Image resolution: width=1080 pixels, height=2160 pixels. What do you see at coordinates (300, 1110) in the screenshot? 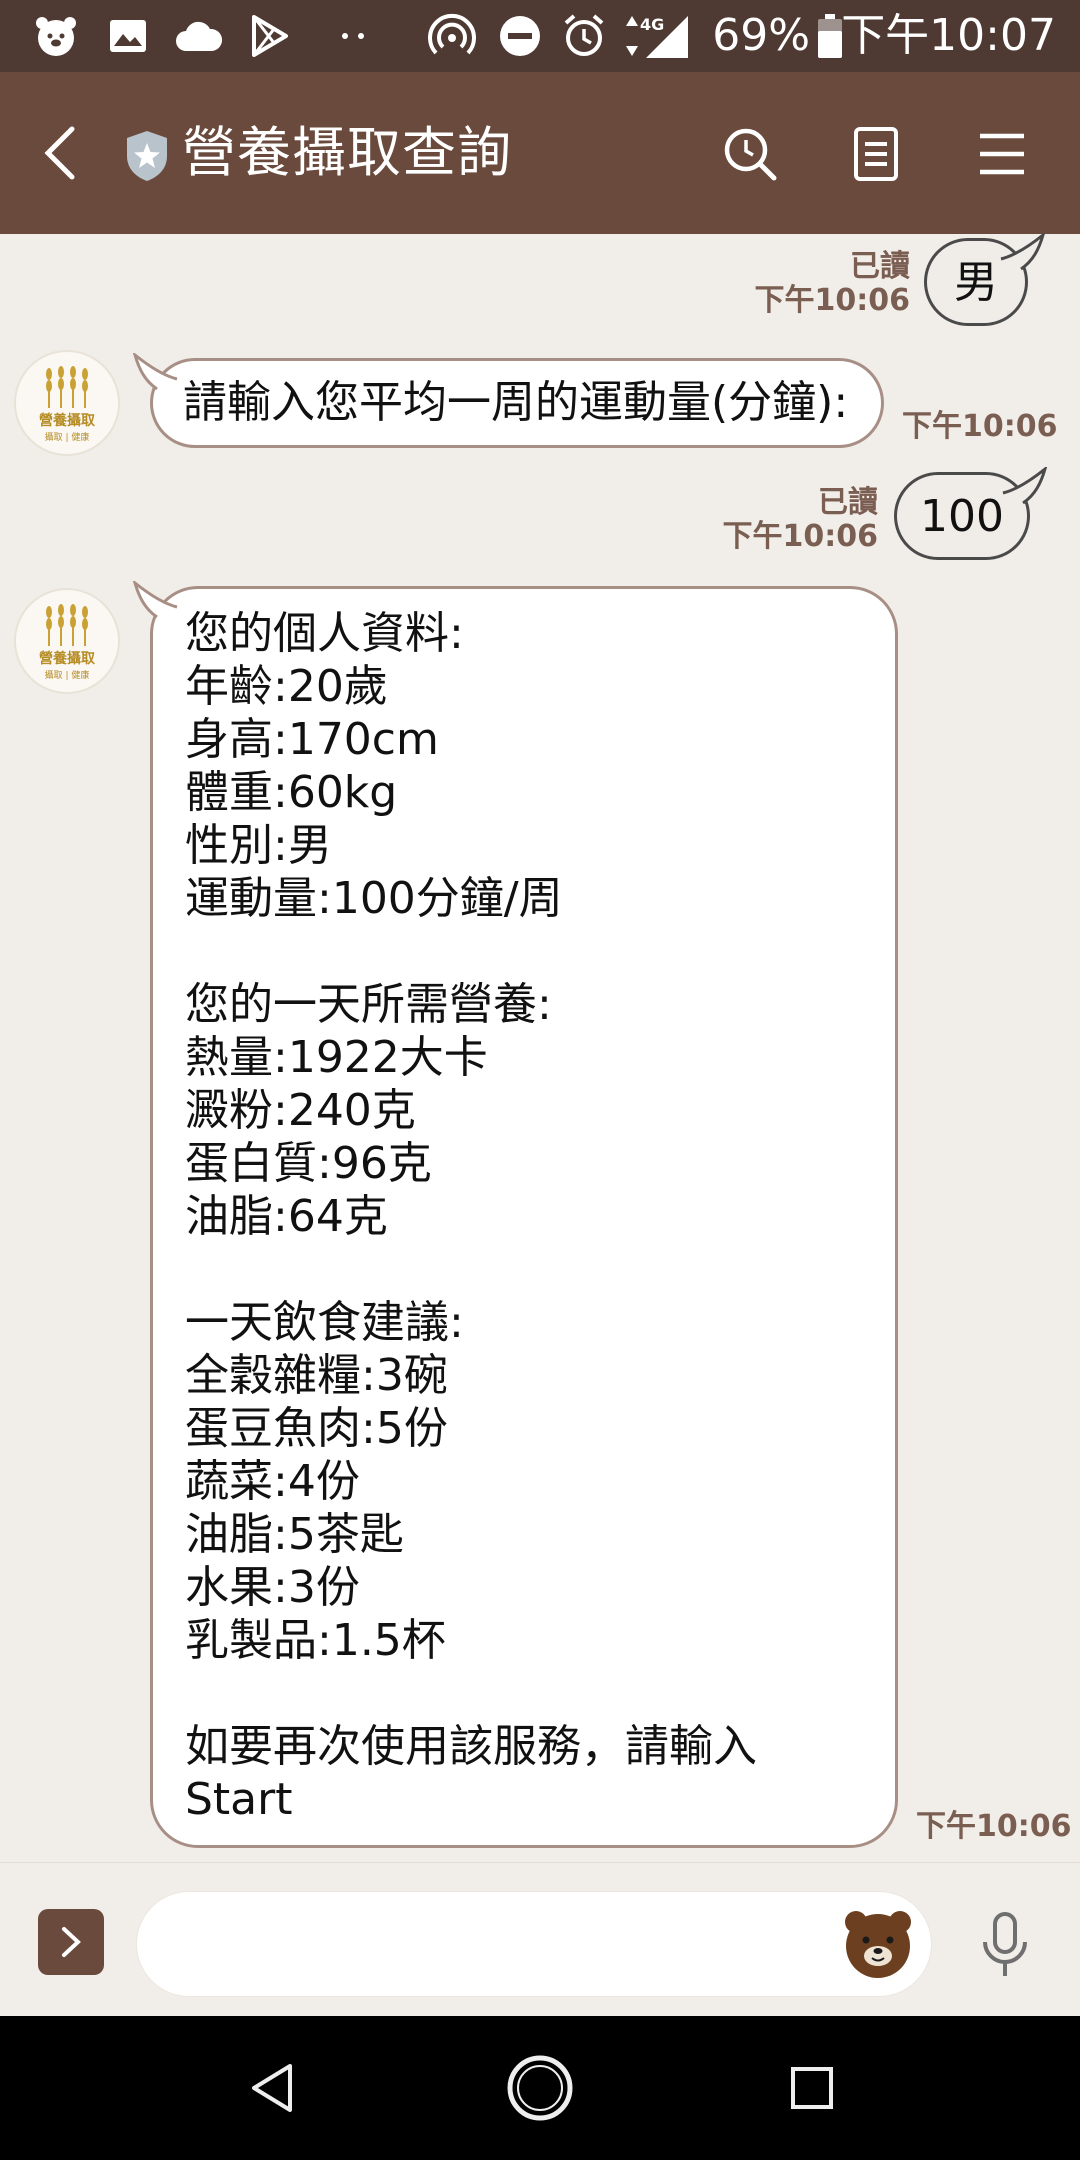
I see `message-line: 澱粉:240克` at bounding box center [300, 1110].